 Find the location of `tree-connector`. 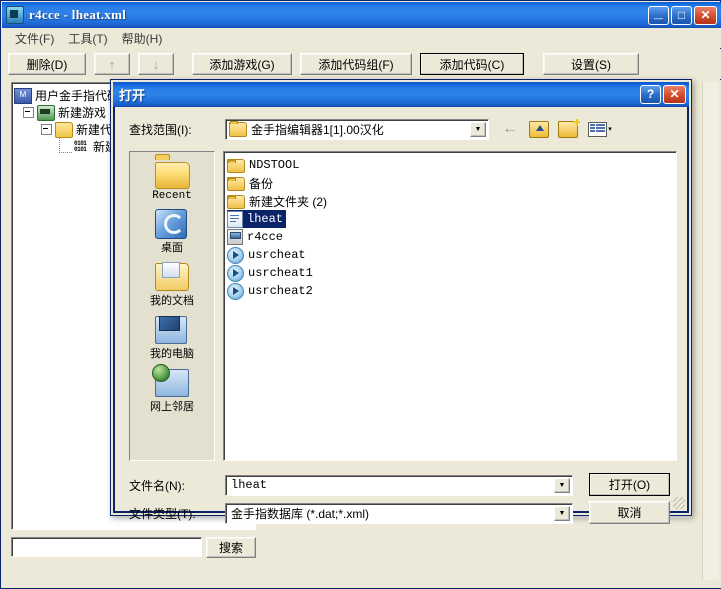

tree-connector is located at coordinates (65, 145).